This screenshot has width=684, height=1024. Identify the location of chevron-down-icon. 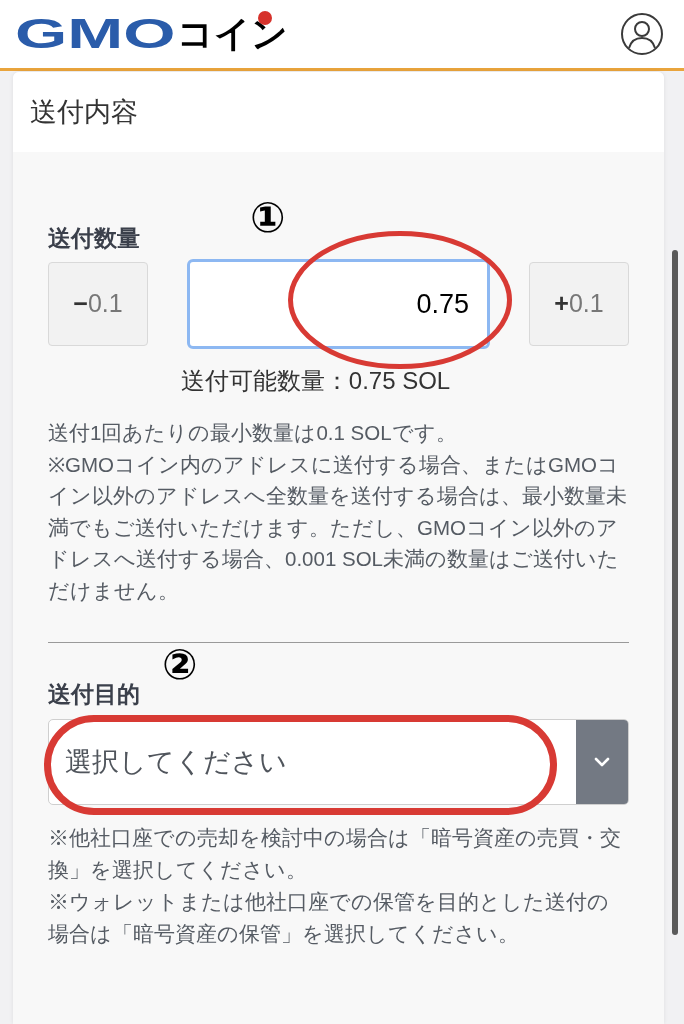
(602, 762).